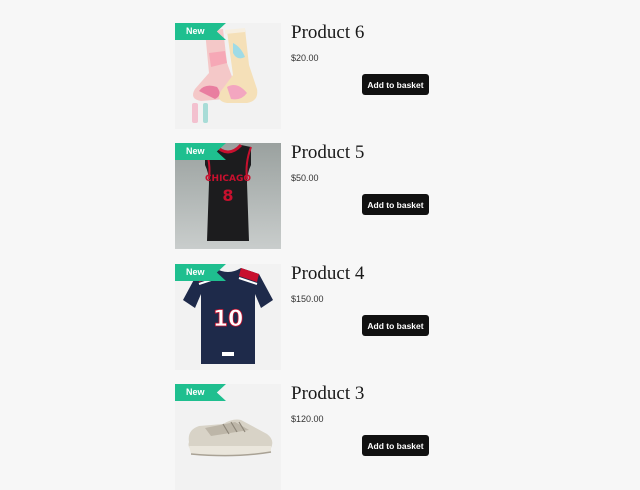 Image resolution: width=640 pixels, height=490 pixels. I want to click on product-price: $20.00, so click(305, 58).